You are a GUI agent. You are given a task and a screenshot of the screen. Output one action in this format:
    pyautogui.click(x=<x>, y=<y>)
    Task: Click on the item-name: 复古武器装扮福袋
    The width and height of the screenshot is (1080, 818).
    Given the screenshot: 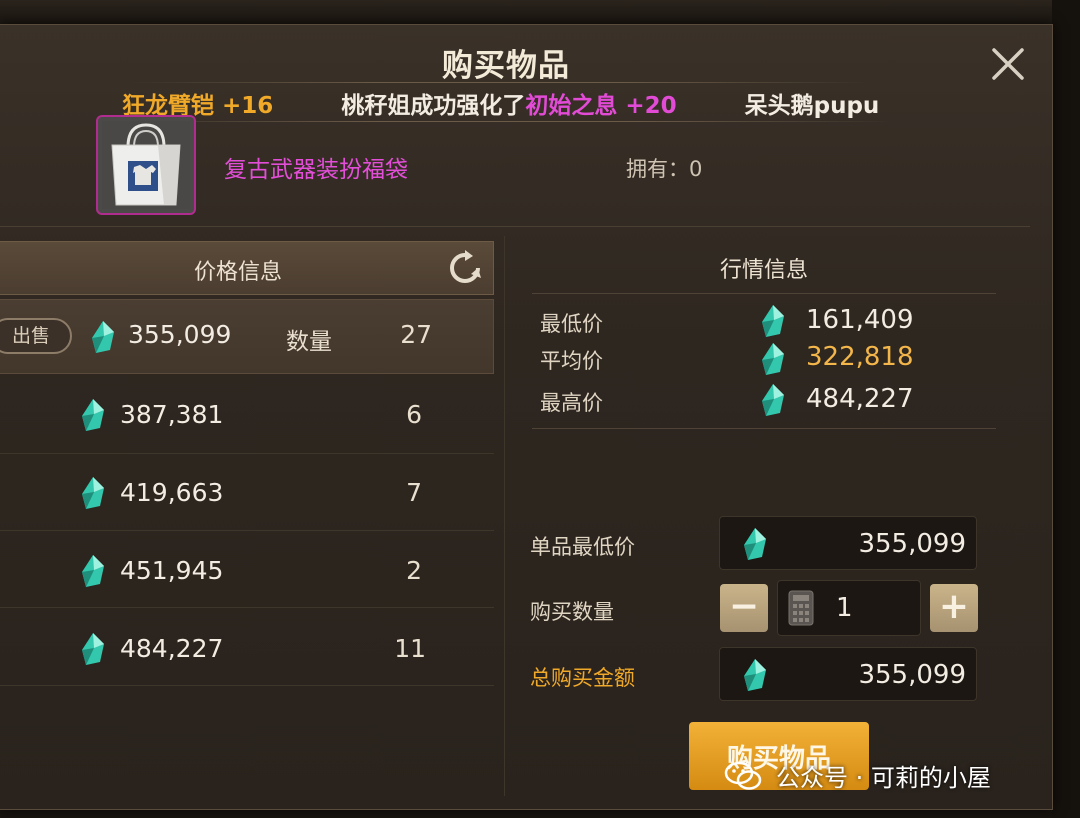 What is the action you would take?
    pyautogui.click(x=316, y=170)
    